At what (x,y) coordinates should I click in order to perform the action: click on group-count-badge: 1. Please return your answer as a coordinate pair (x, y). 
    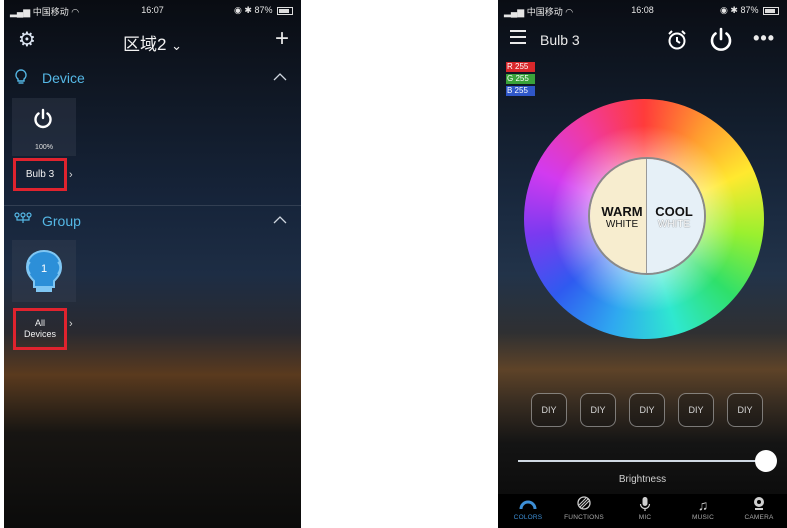
    Looking at the image, I should click on (44, 269).